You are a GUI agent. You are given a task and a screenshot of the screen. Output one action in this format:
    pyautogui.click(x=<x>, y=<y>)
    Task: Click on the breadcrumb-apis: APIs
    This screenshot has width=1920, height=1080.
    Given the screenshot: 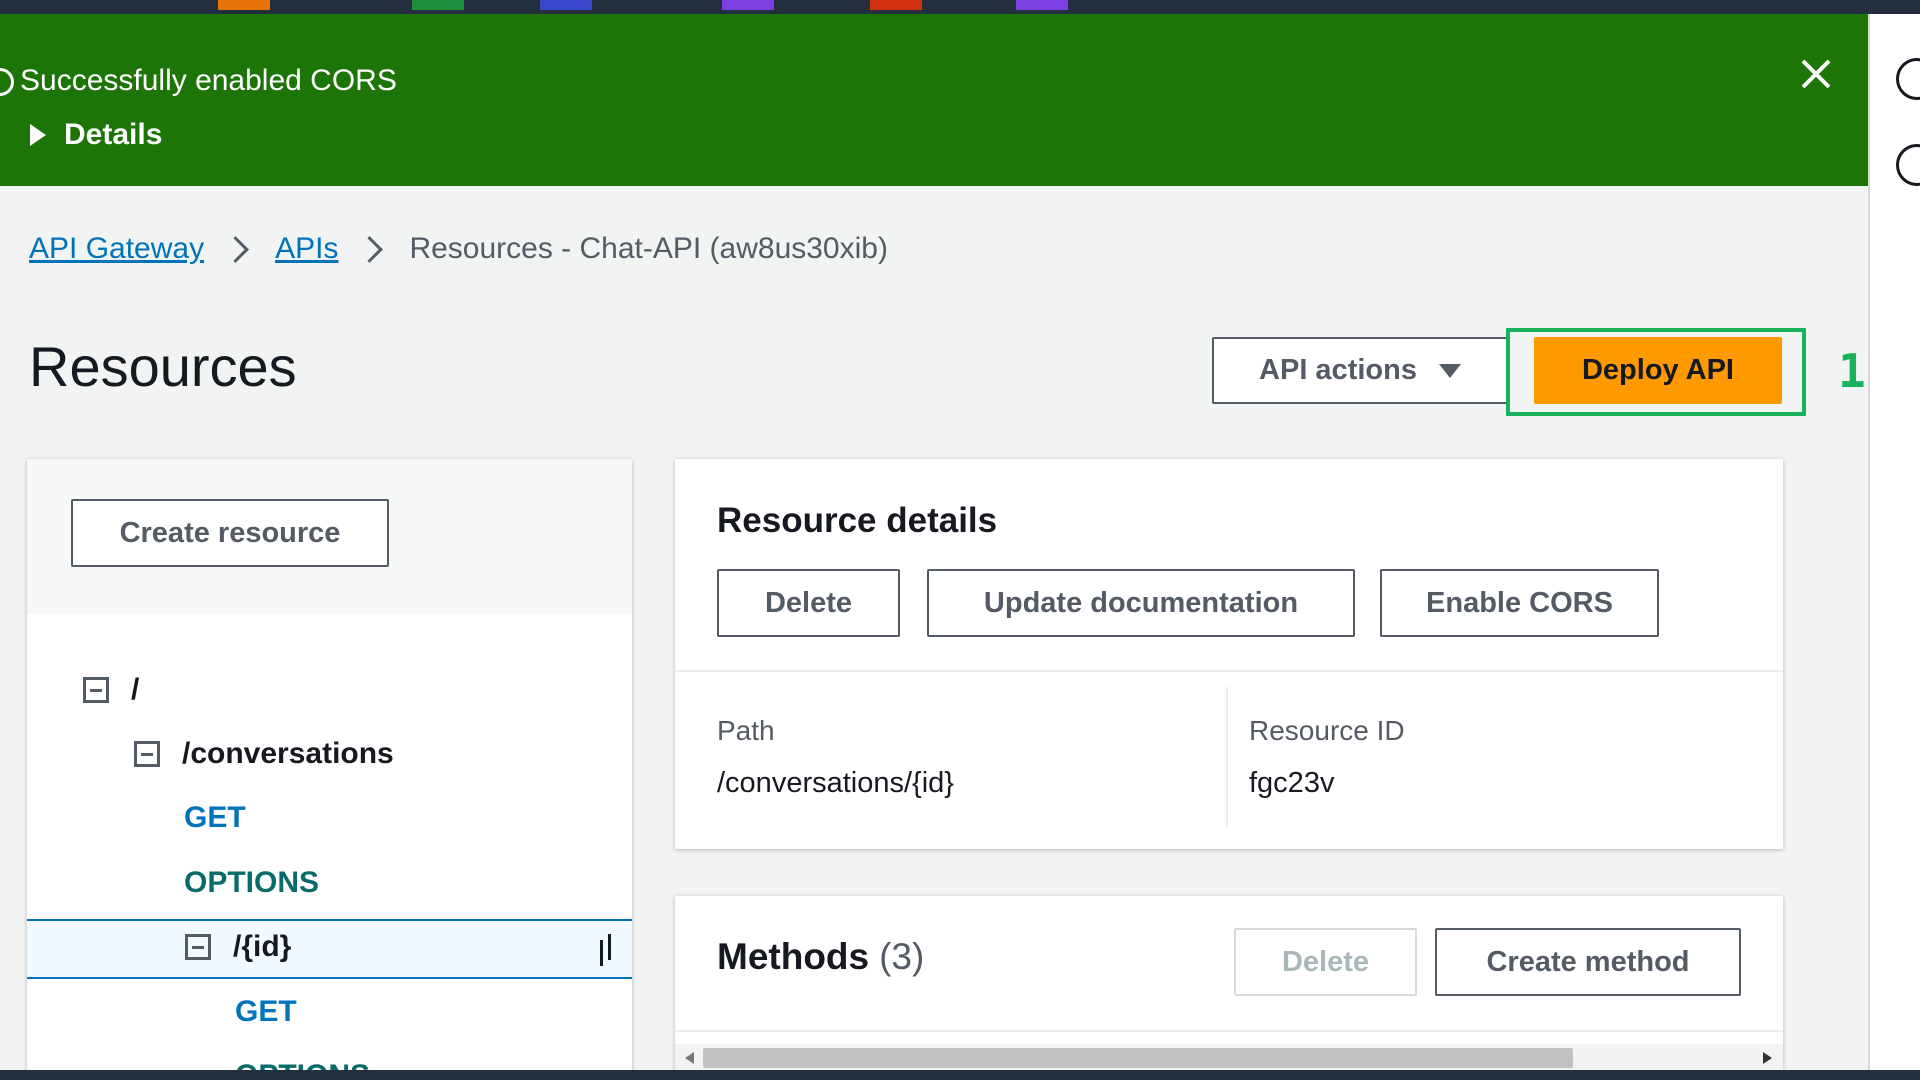 What is the action you would take?
    pyautogui.click(x=306, y=249)
    